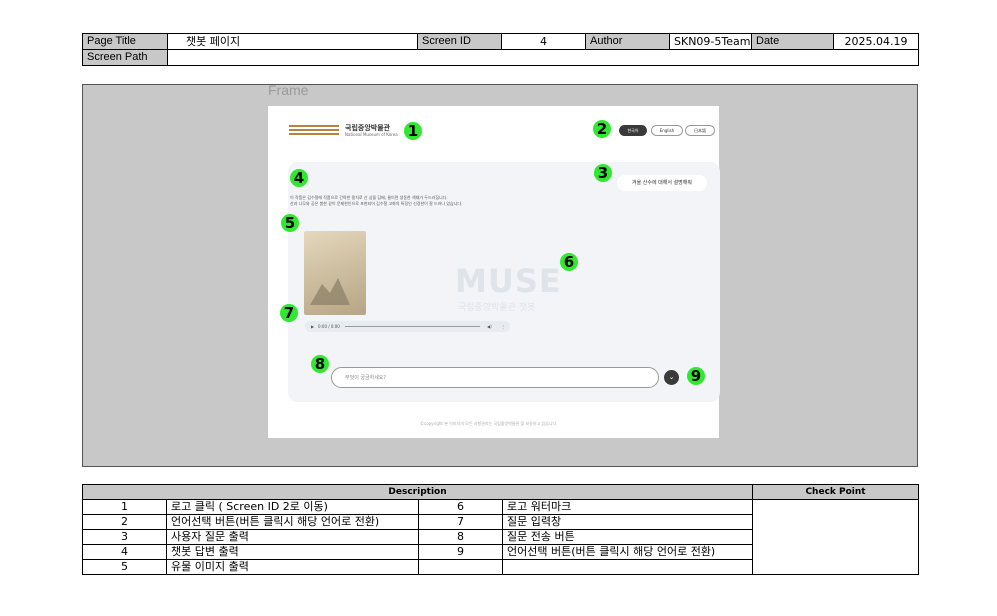  I want to click on annotation-badge-1: 1, so click(413, 131).